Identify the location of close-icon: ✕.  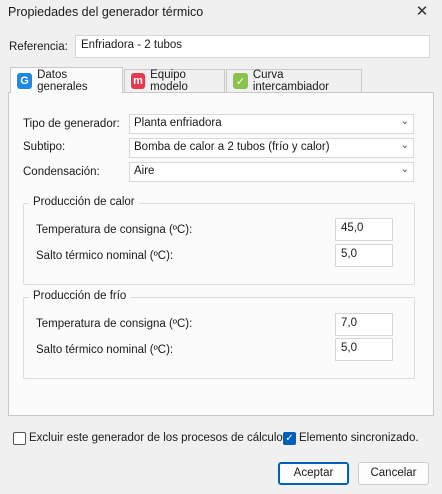
(422, 14).